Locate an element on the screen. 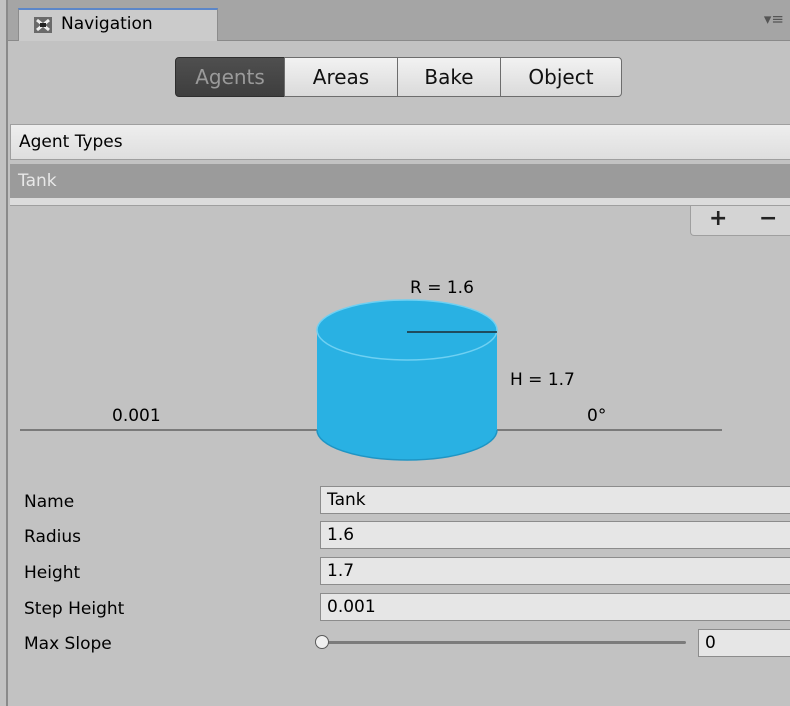 The image size is (790, 706). tab-object-label: Object is located at coordinates (561, 77).